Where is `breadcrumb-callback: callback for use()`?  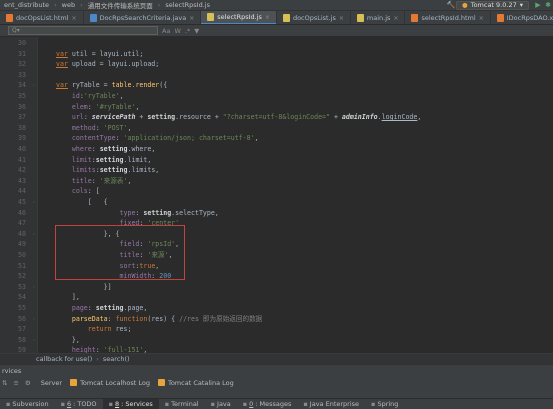 breadcrumb-callback: callback for use() is located at coordinates (64, 359).